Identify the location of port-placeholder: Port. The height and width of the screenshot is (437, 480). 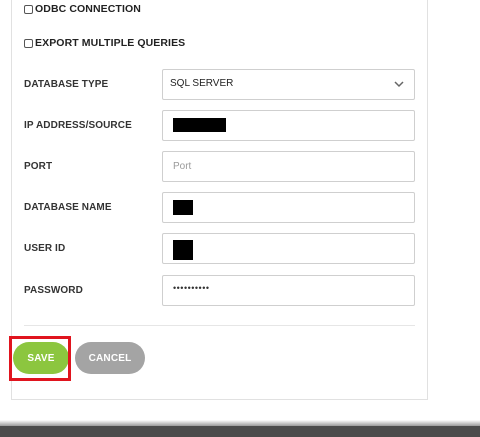
(182, 166).